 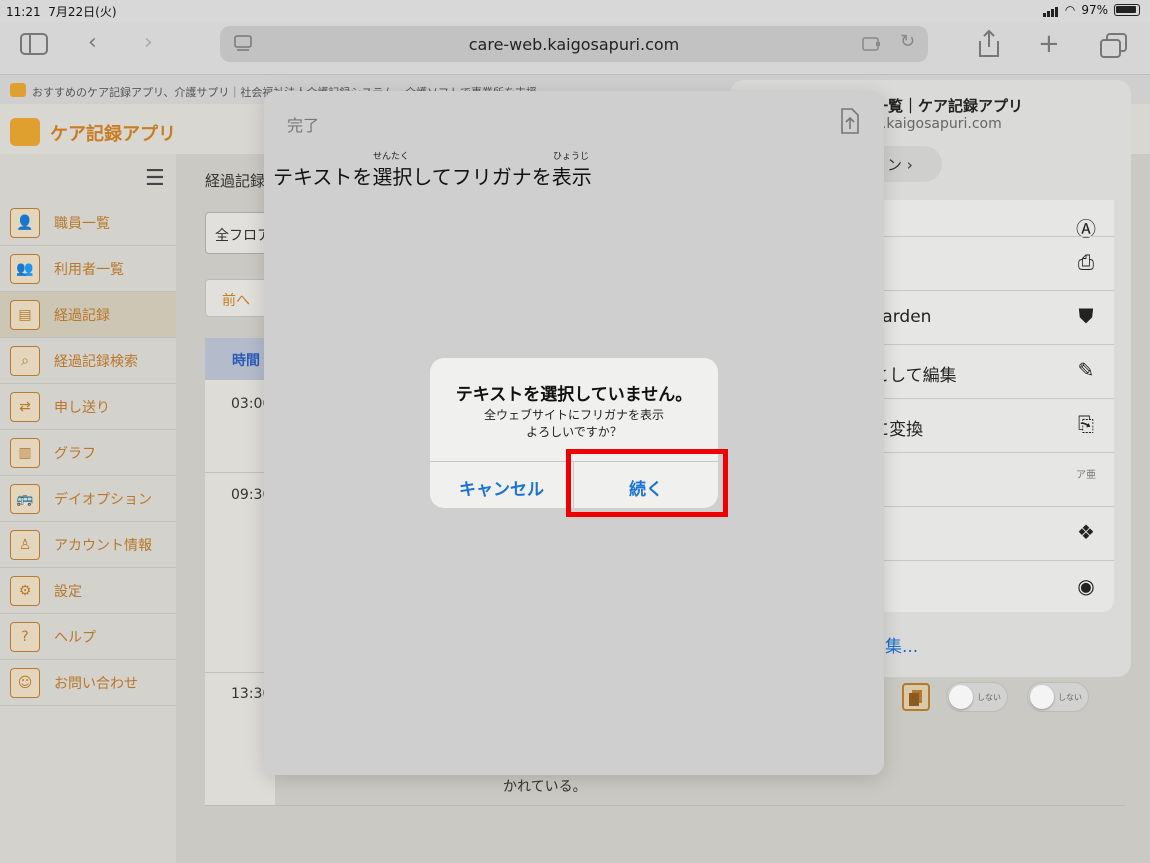 What do you see at coordinates (850, 121) in the screenshot?
I see `modal-share-icon` at bounding box center [850, 121].